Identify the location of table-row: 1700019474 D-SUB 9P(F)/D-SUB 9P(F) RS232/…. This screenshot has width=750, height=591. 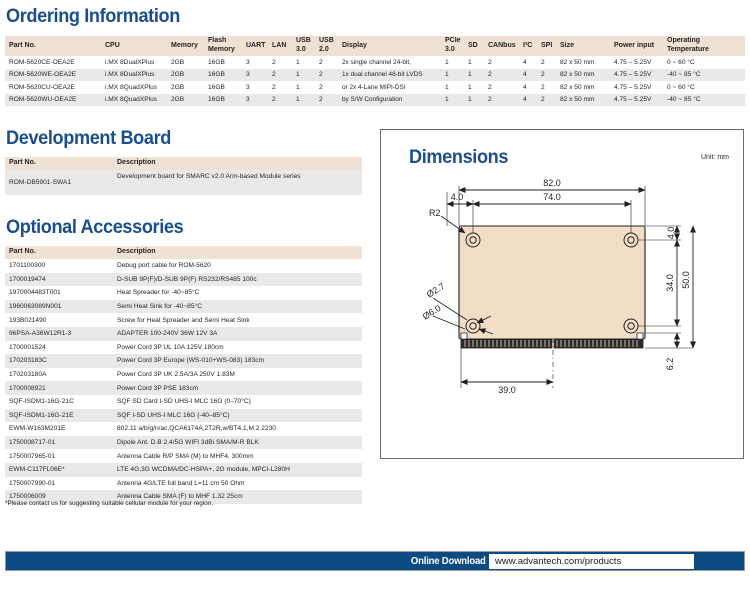
(183, 279).